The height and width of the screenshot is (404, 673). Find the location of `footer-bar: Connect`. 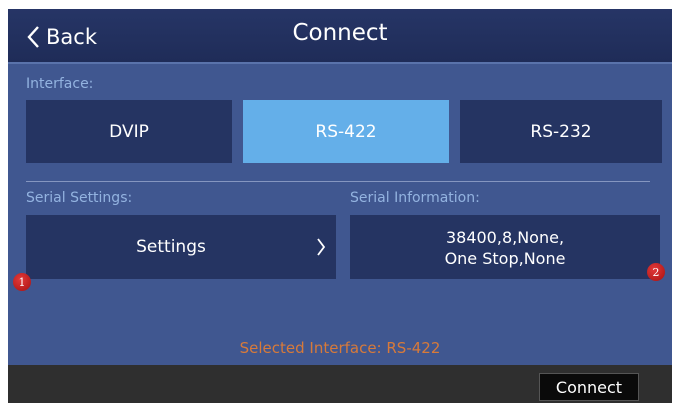

footer-bar: Connect is located at coordinates (340, 384).